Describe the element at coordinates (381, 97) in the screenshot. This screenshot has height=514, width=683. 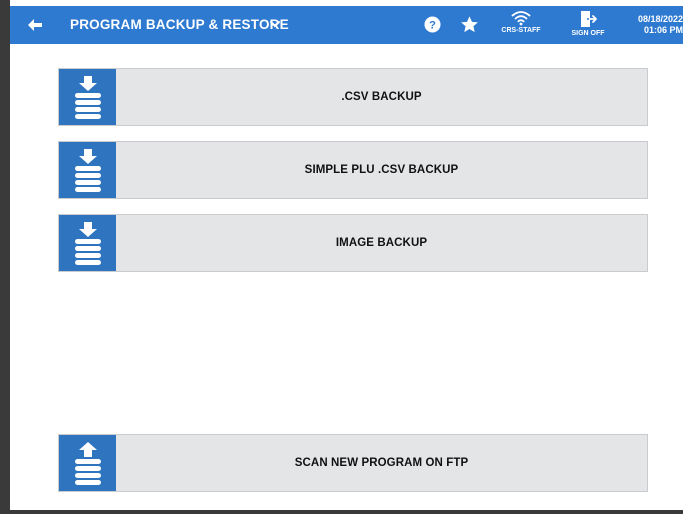
I see `button-label: .CSV BACKUP` at that location.